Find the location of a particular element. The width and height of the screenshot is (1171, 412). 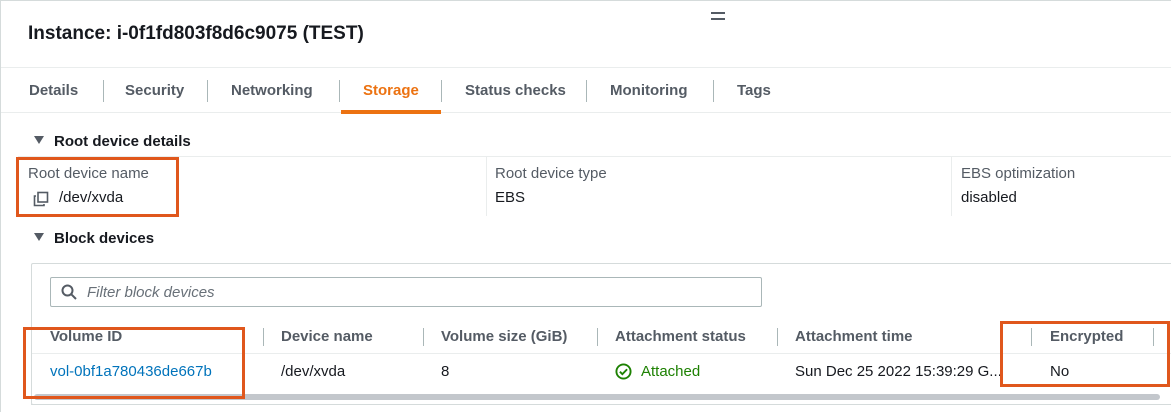

tab-details: Details is located at coordinates (53, 91).